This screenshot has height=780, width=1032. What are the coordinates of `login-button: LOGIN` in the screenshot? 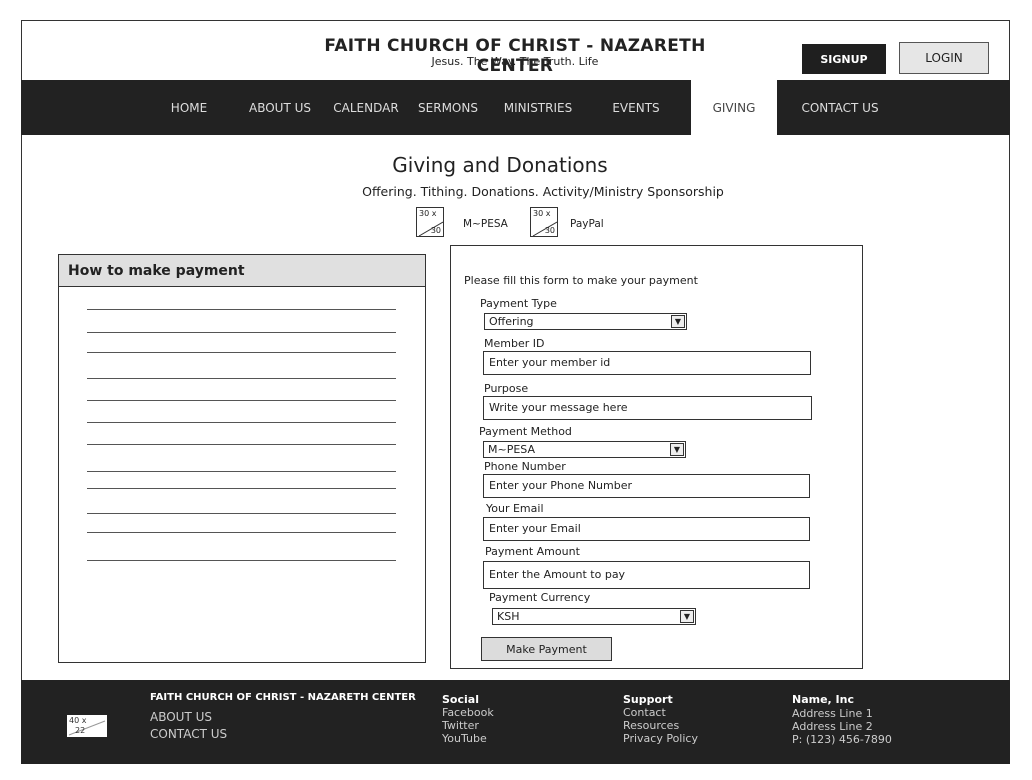 It's located at (944, 58).